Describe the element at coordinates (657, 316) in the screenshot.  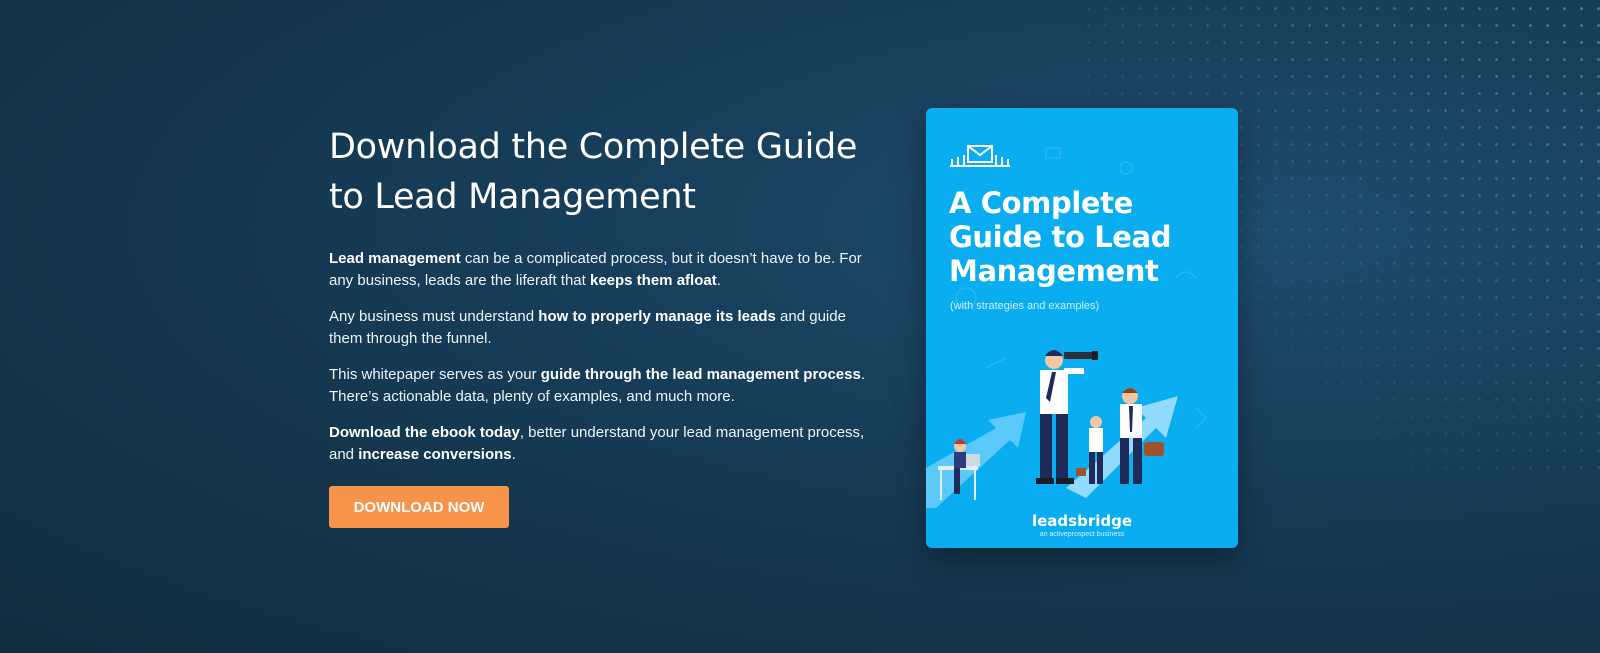
I see `emphasis-text: how to properly manage its leads` at that location.